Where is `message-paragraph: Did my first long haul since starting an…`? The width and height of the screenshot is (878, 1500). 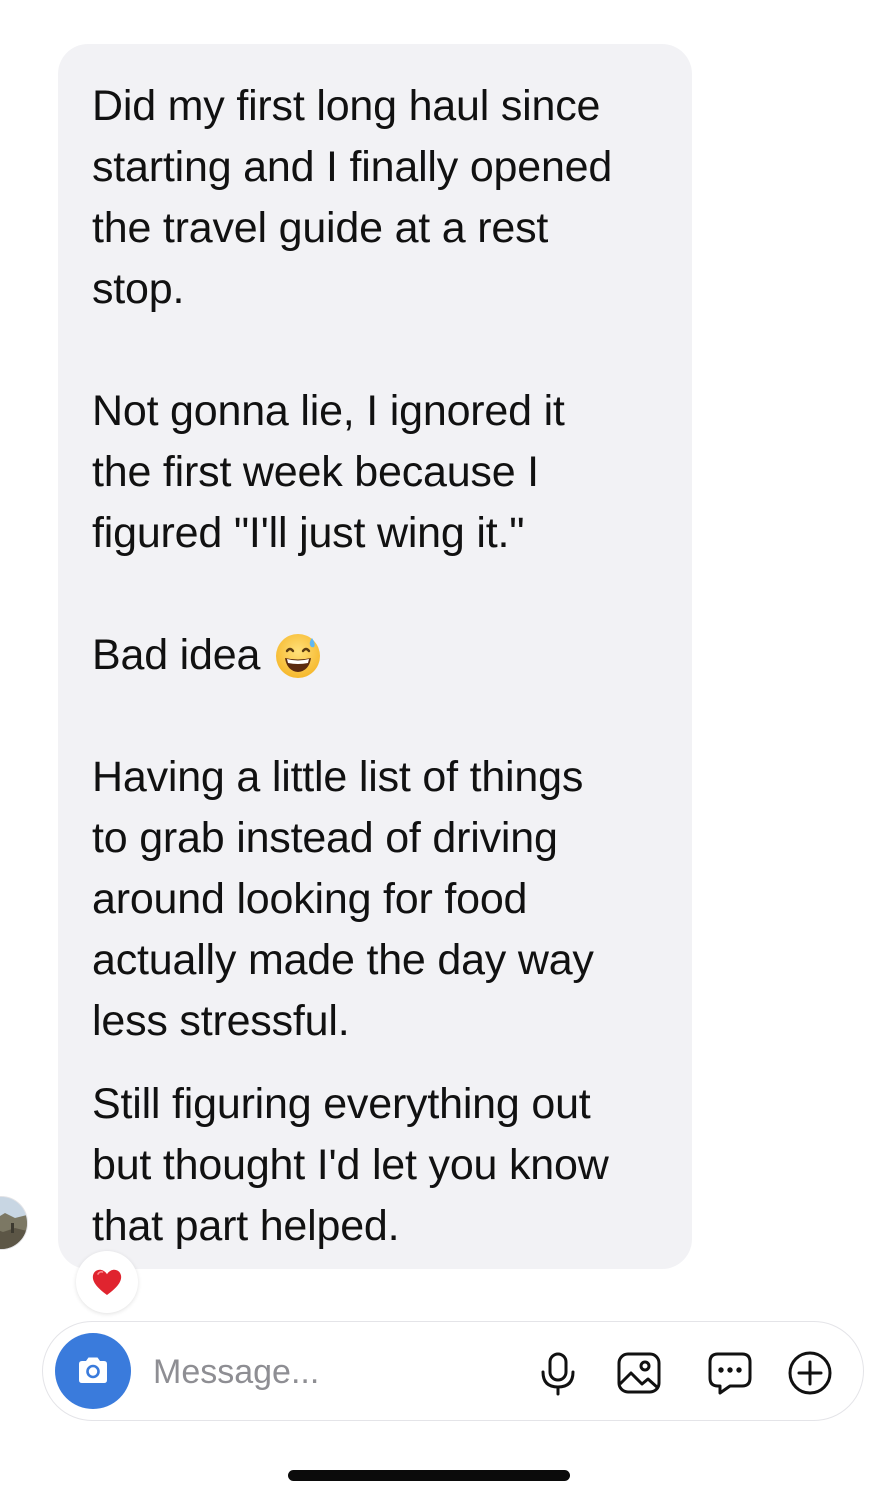 message-paragraph: Did my first long haul since starting an… is located at coordinates (352, 197).